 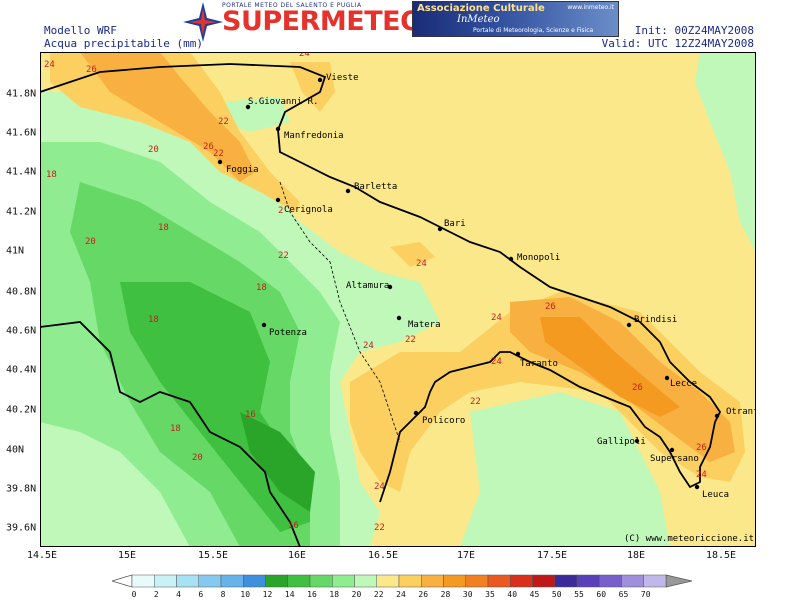 What do you see at coordinates (122, 581) in the screenshot?
I see `colorbar-low-arrow` at bounding box center [122, 581].